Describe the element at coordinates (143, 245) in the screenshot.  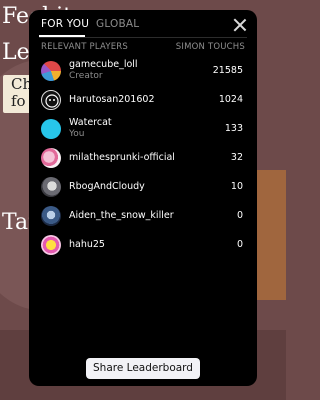
I see `leaderboard-row: hahu25 0` at that location.